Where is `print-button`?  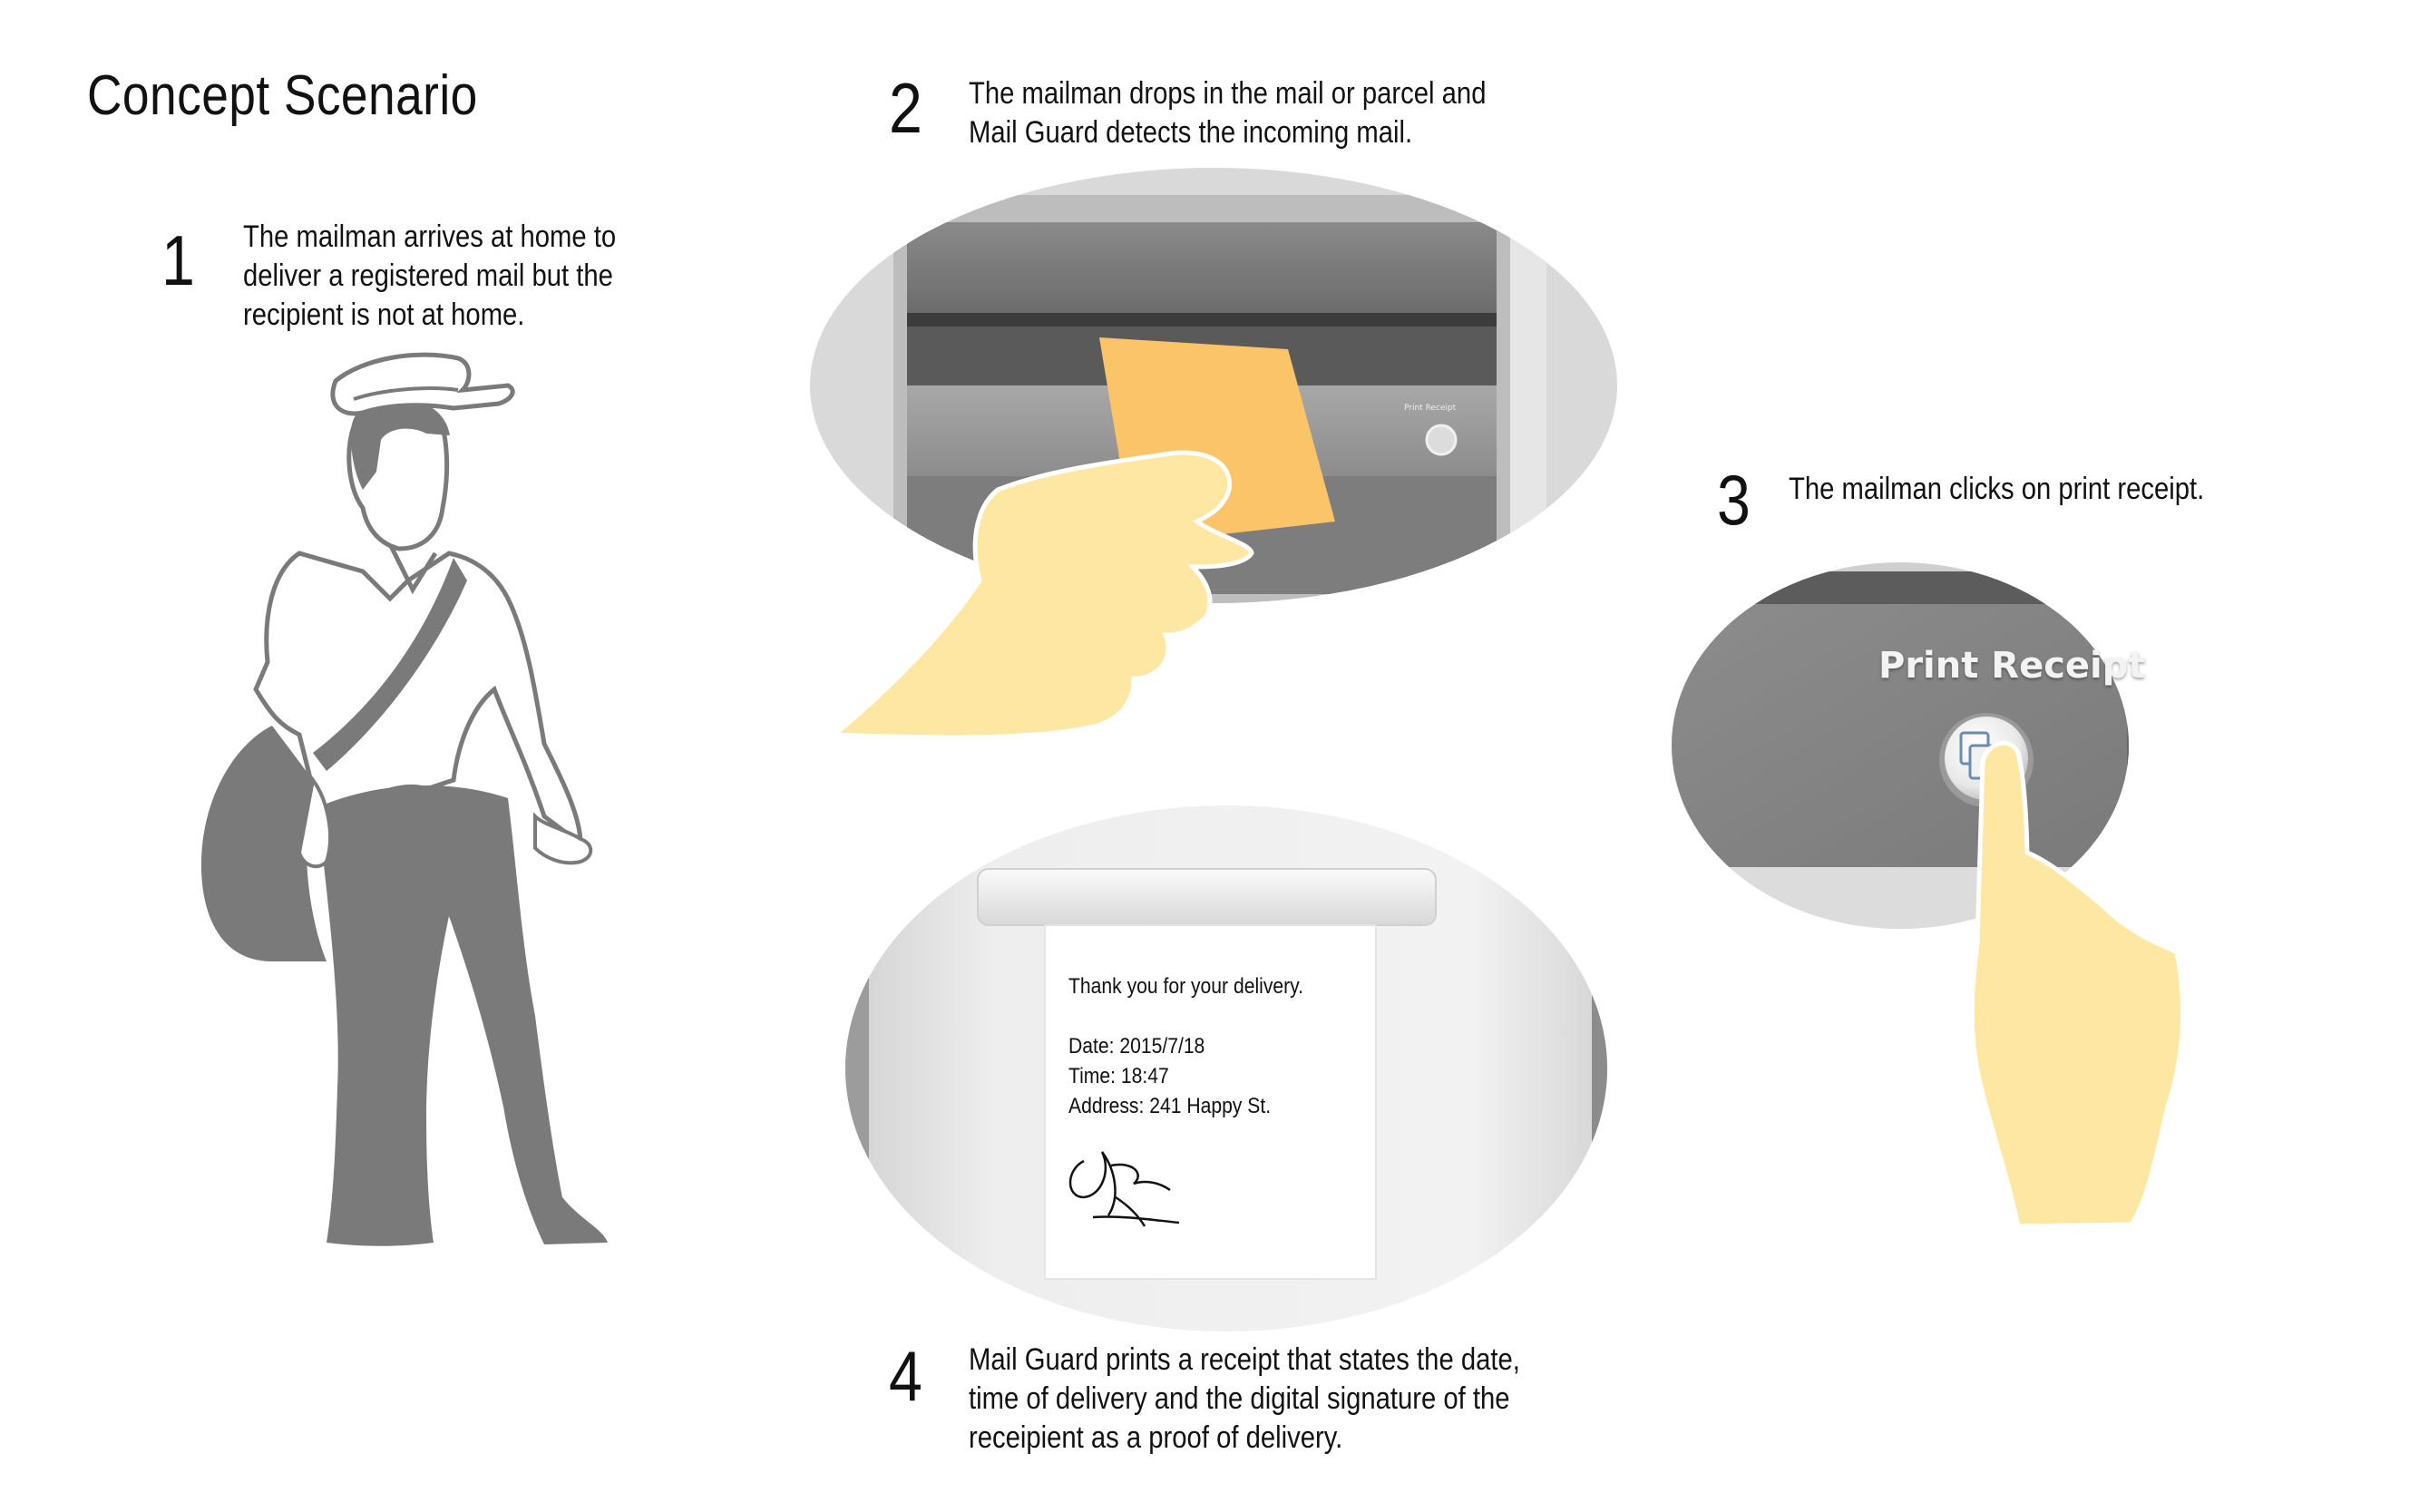 print-button is located at coordinates (1987, 758).